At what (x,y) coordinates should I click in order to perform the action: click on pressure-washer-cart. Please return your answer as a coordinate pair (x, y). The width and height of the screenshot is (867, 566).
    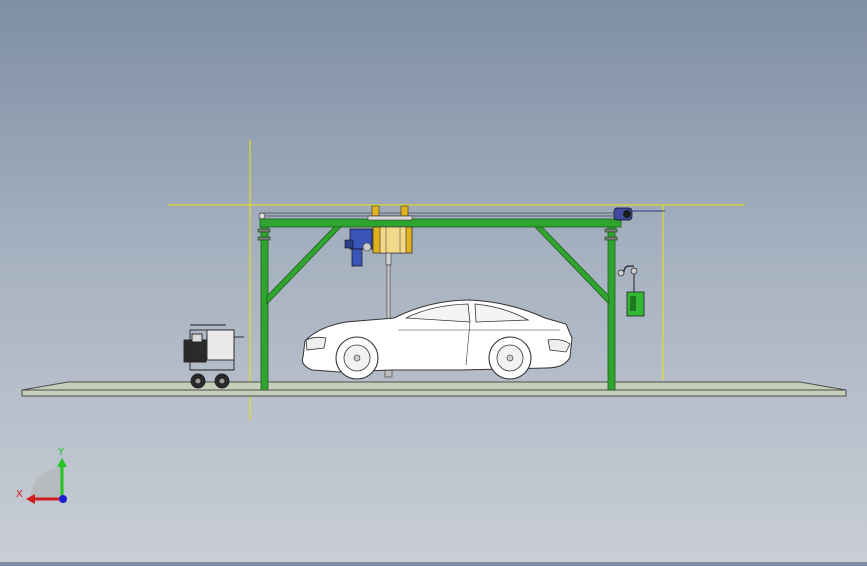
    Looking at the image, I should click on (213, 356).